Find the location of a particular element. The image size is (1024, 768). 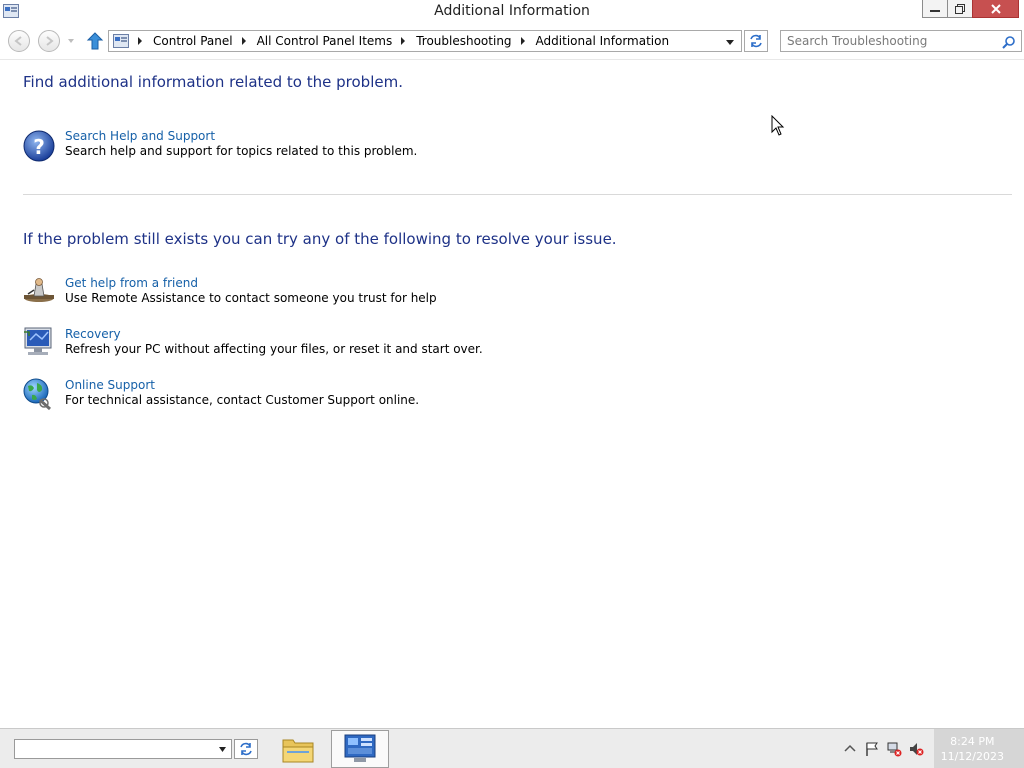

taskbar-control-panel is located at coordinates (360, 749).